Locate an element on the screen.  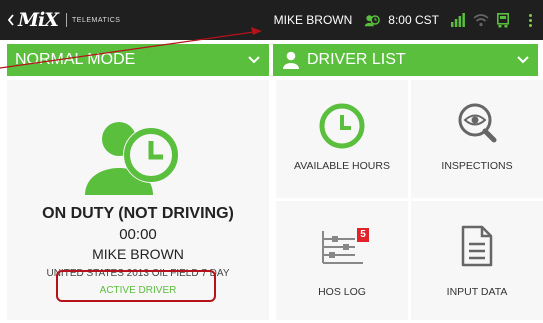
more-icon is located at coordinates (530, 20).